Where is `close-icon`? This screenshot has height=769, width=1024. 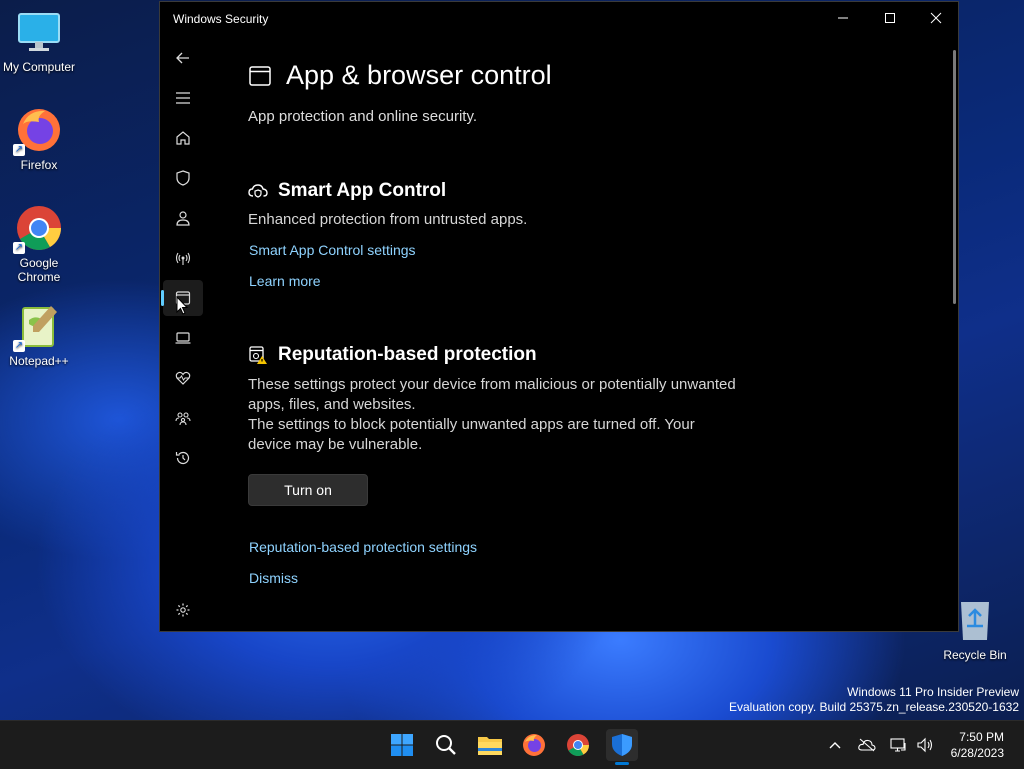
close-icon is located at coordinates (936, 18).